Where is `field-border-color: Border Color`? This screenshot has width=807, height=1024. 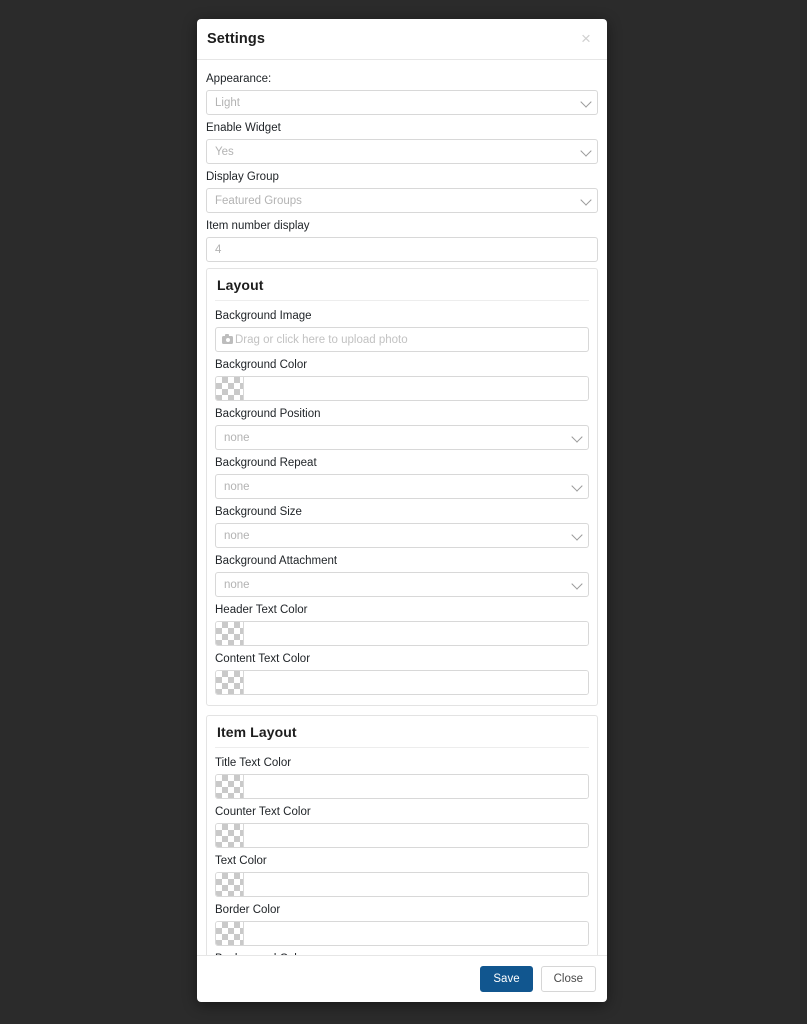 field-border-color: Border Color is located at coordinates (402, 924).